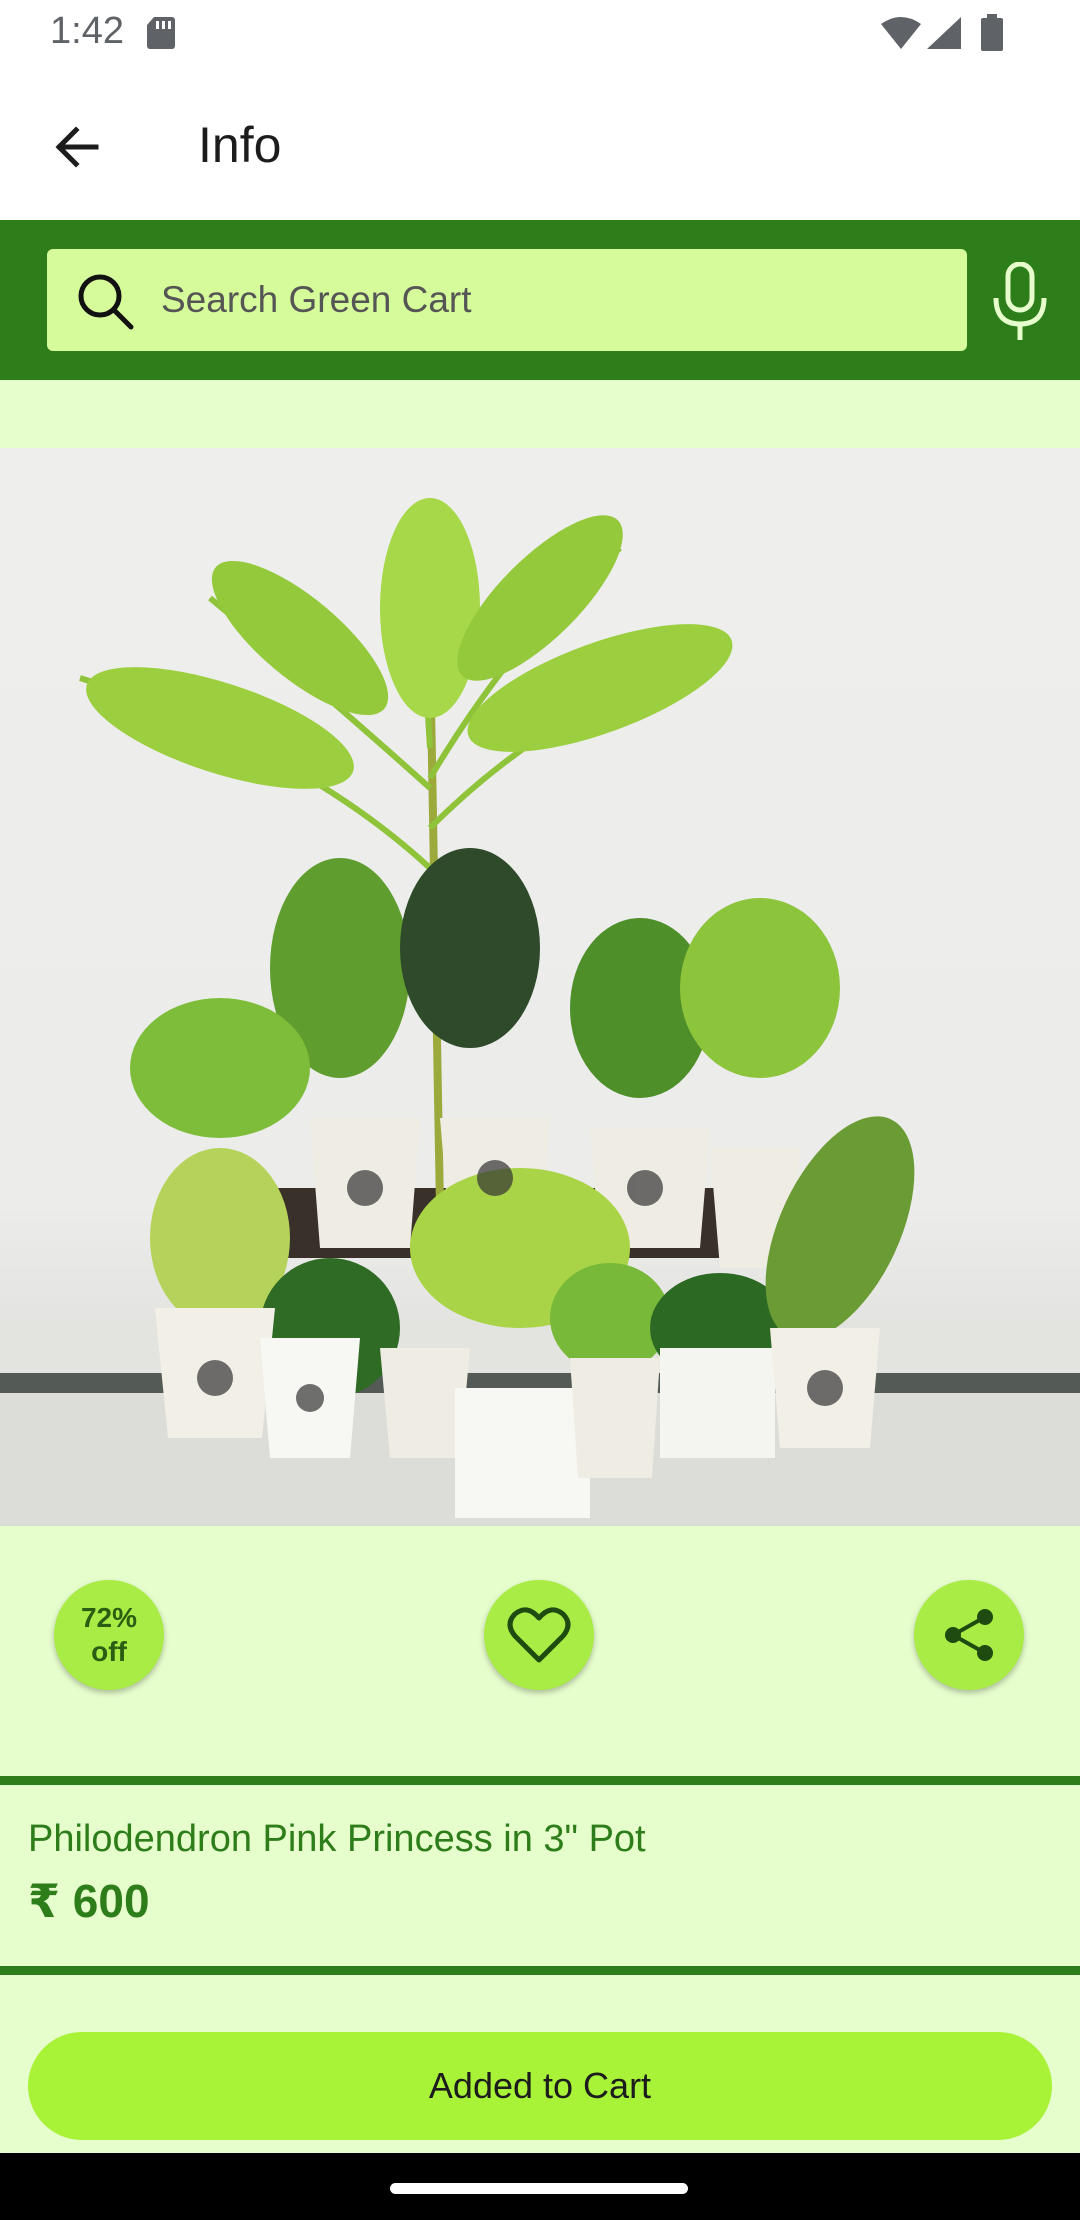 This screenshot has height=2220, width=1080. What do you see at coordinates (901, 33) in the screenshot?
I see `wifi-icon` at bounding box center [901, 33].